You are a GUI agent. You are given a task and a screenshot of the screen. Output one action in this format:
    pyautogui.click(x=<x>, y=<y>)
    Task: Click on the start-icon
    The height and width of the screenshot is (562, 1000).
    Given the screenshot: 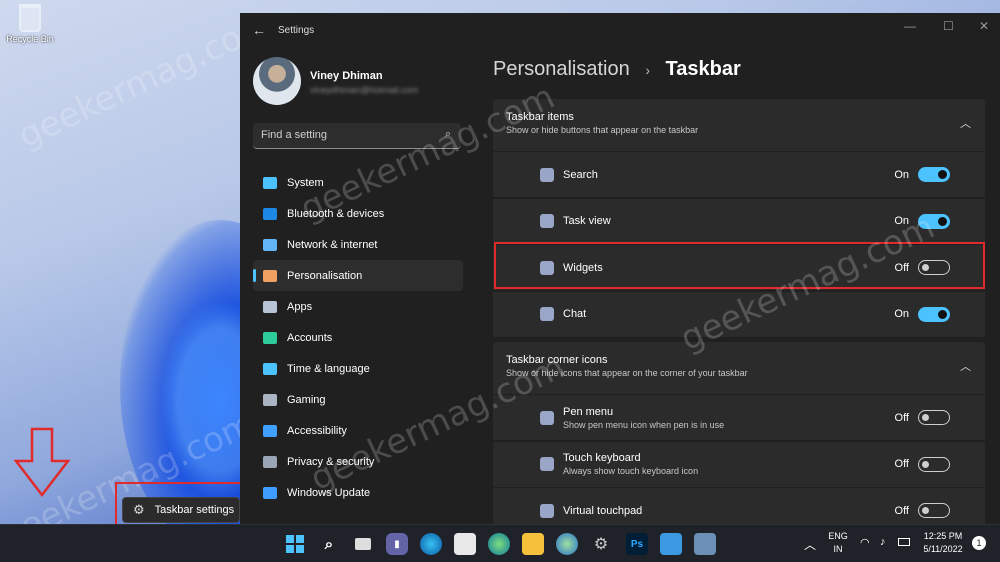 What is the action you would take?
    pyautogui.click(x=295, y=544)
    